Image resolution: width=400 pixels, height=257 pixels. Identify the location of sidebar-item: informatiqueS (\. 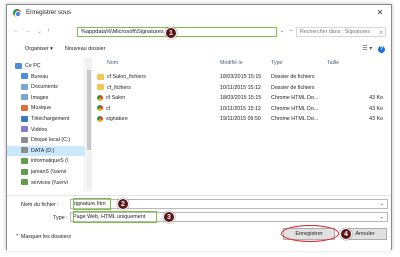
(46, 161).